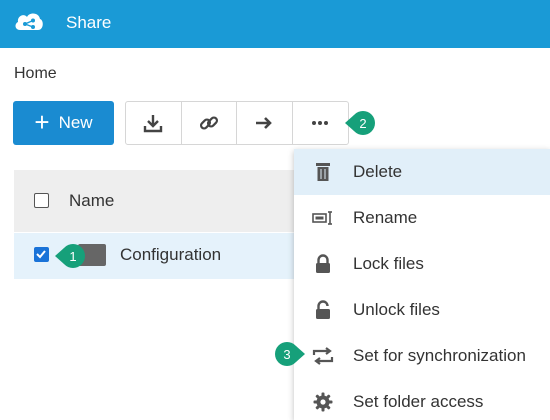  I want to click on select-all-checkbox, so click(41, 200).